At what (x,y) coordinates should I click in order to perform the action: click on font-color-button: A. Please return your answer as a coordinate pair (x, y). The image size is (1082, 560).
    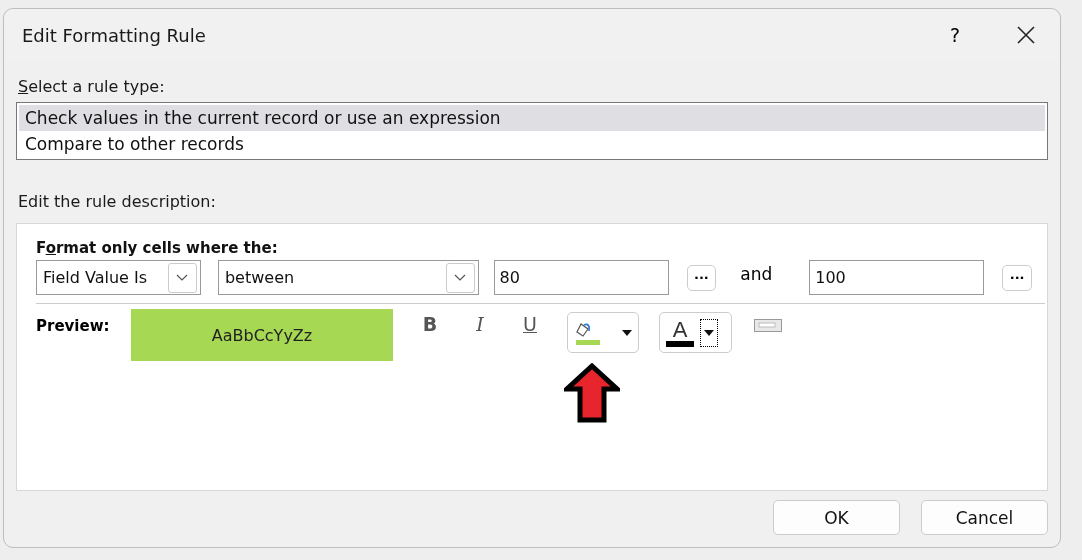
    Looking at the image, I should click on (695, 332).